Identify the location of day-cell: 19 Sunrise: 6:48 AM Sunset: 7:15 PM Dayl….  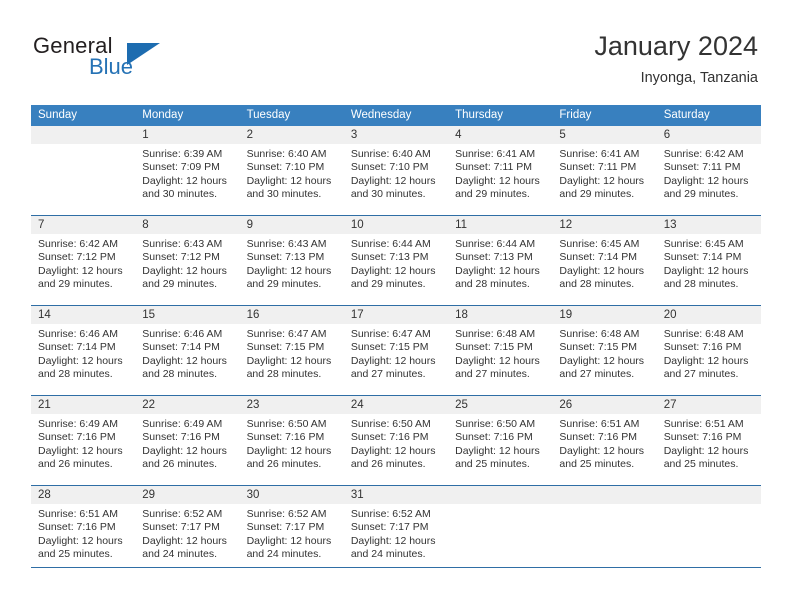
(604, 350).